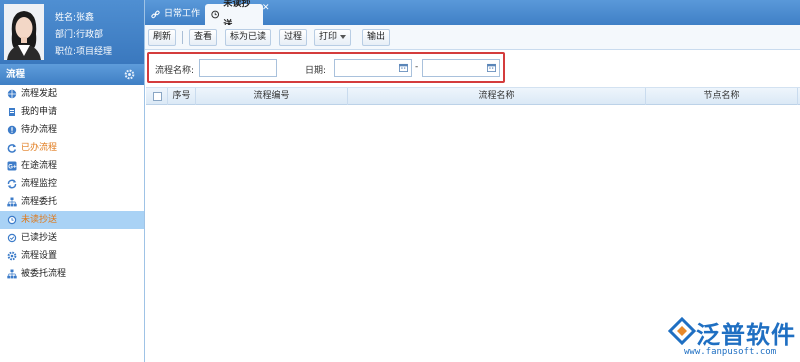 This screenshot has height=362, width=800. I want to click on svg-text: G+, so click(12, 167).